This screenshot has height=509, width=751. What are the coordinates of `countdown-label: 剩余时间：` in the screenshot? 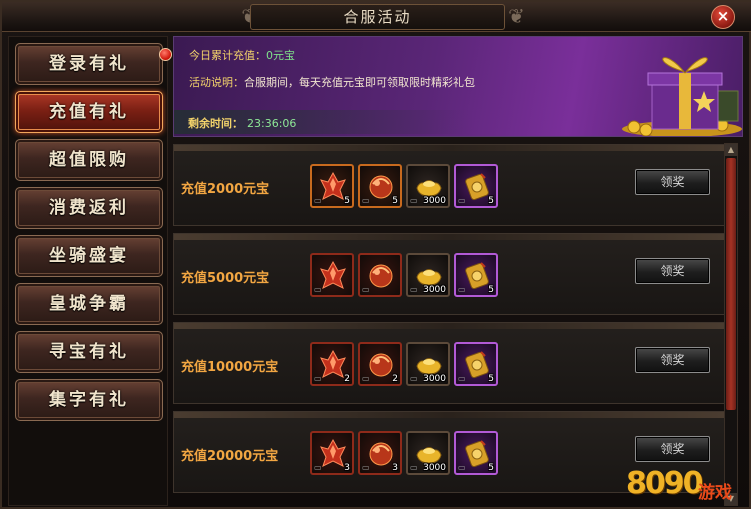 It's located at (215, 123).